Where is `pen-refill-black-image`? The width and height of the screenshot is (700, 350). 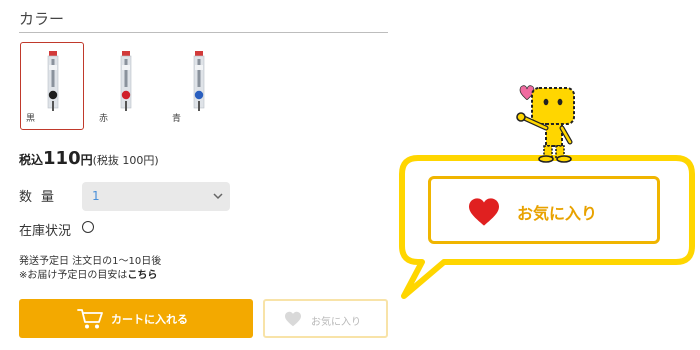 pen-refill-black-image is located at coordinates (53, 81).